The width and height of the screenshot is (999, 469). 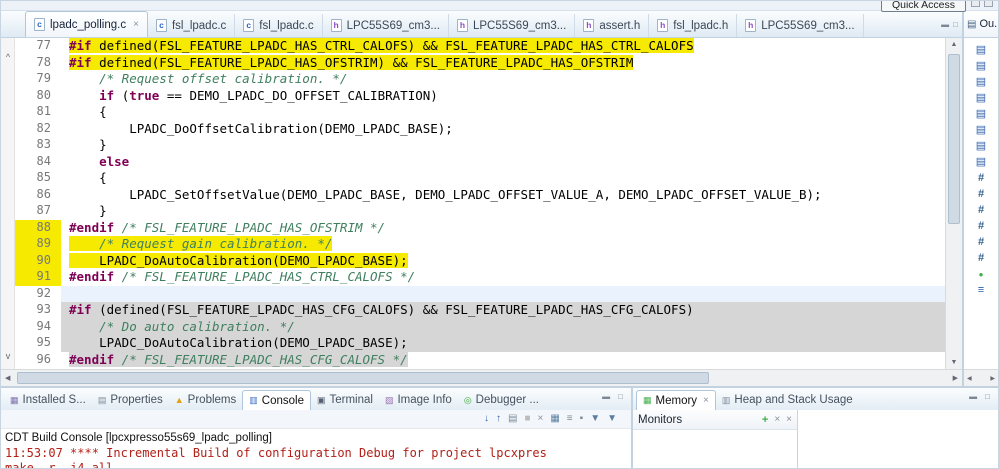 I want to click on code-line: 84 else, so click(x=480, y=162).